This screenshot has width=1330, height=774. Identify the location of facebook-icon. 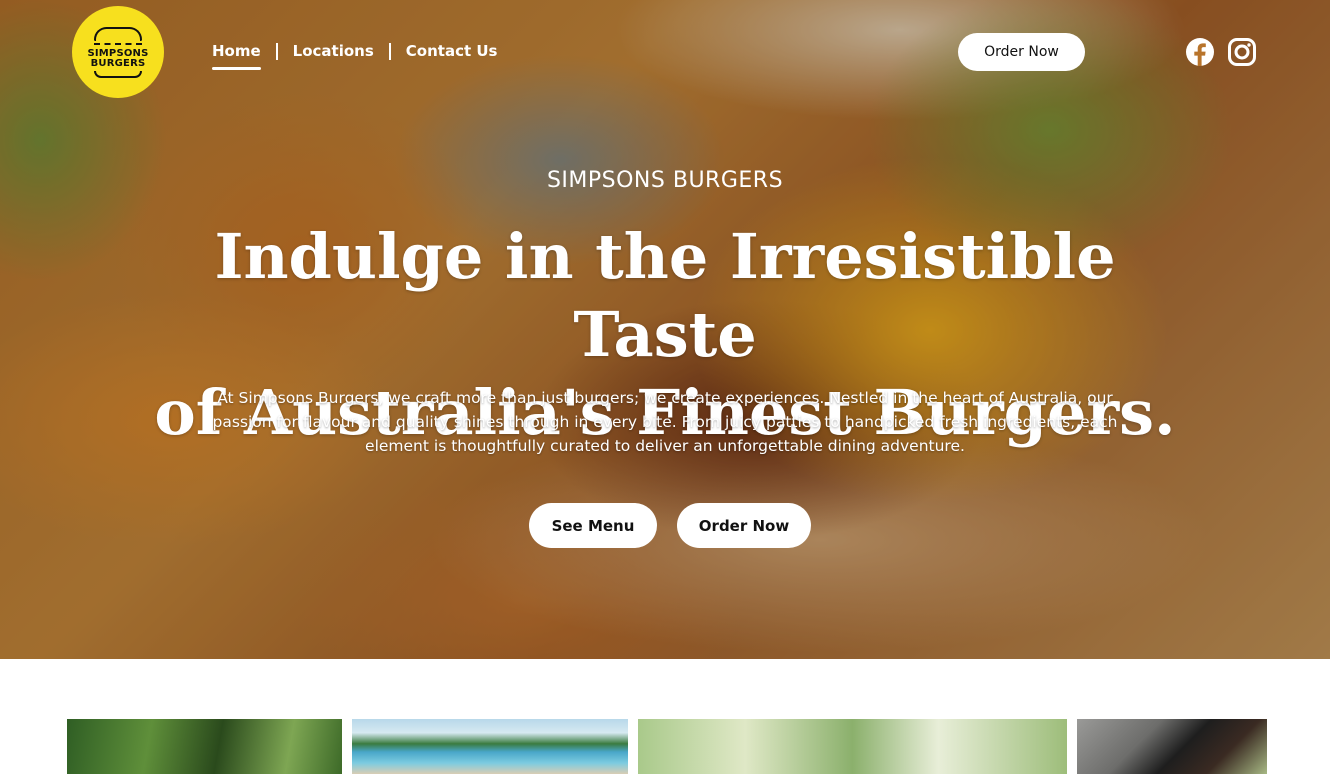
(1200, 52).